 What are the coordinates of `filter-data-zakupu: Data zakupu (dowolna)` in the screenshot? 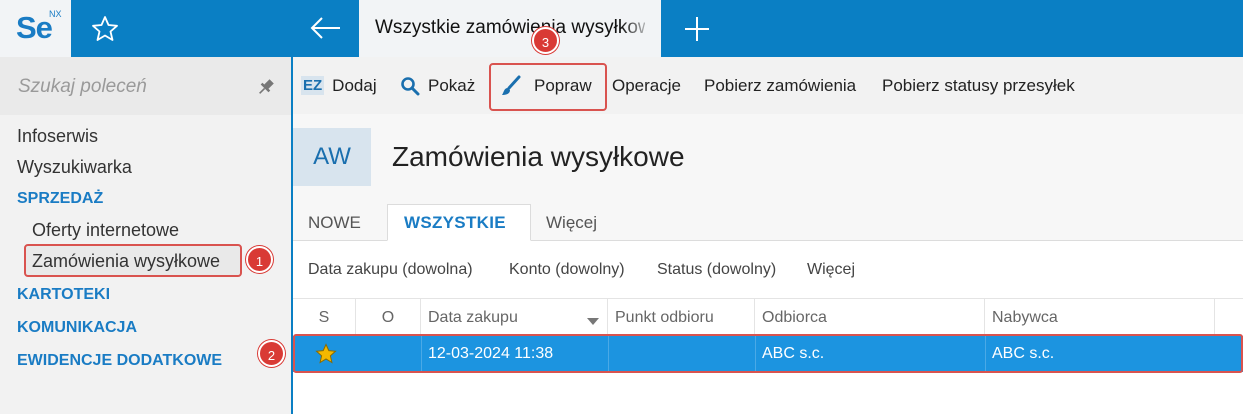 It's located at (390, 270).